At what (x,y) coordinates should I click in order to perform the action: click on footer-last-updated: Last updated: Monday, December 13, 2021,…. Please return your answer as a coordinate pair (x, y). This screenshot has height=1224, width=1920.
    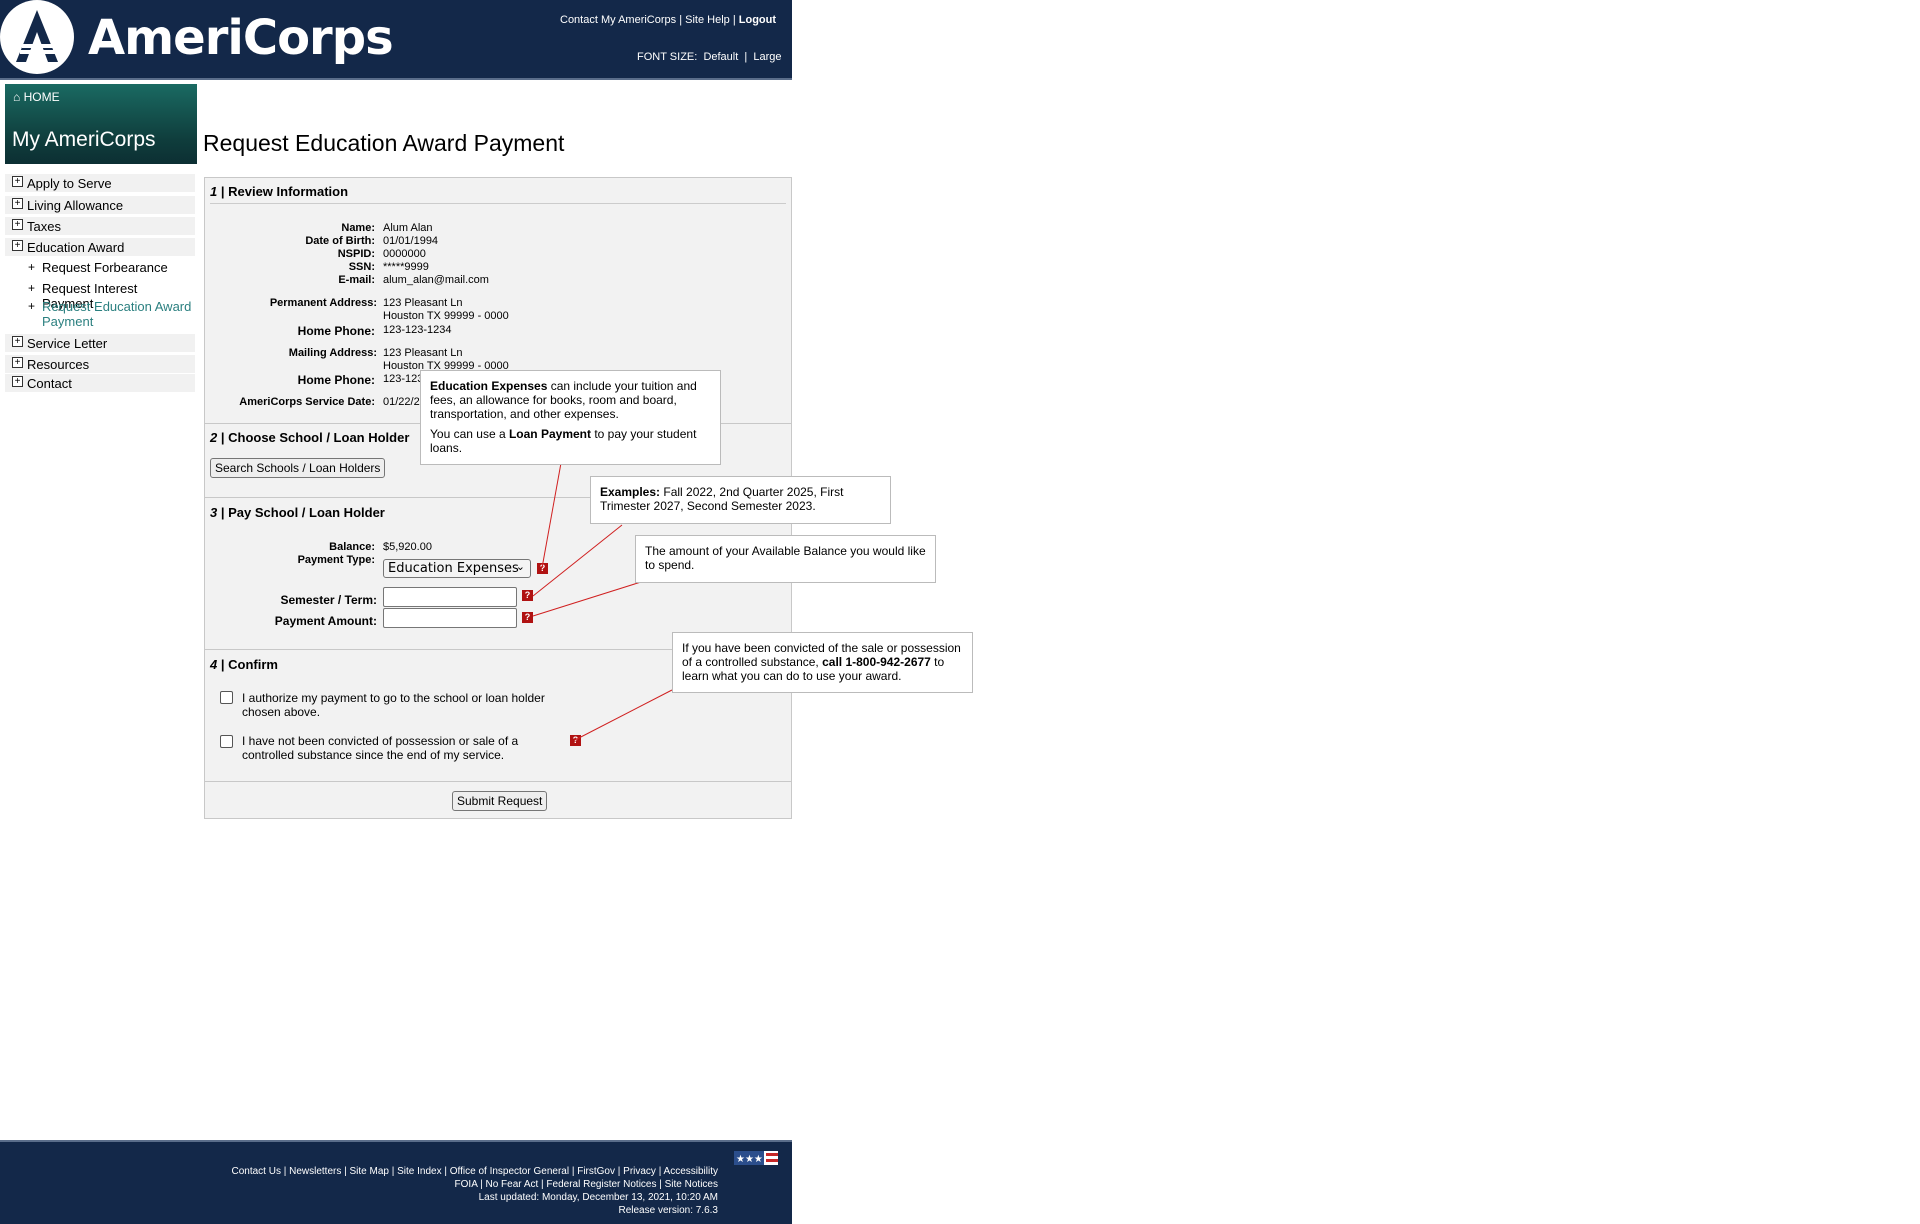
    Looking at the image, I should click on (598, 1197).